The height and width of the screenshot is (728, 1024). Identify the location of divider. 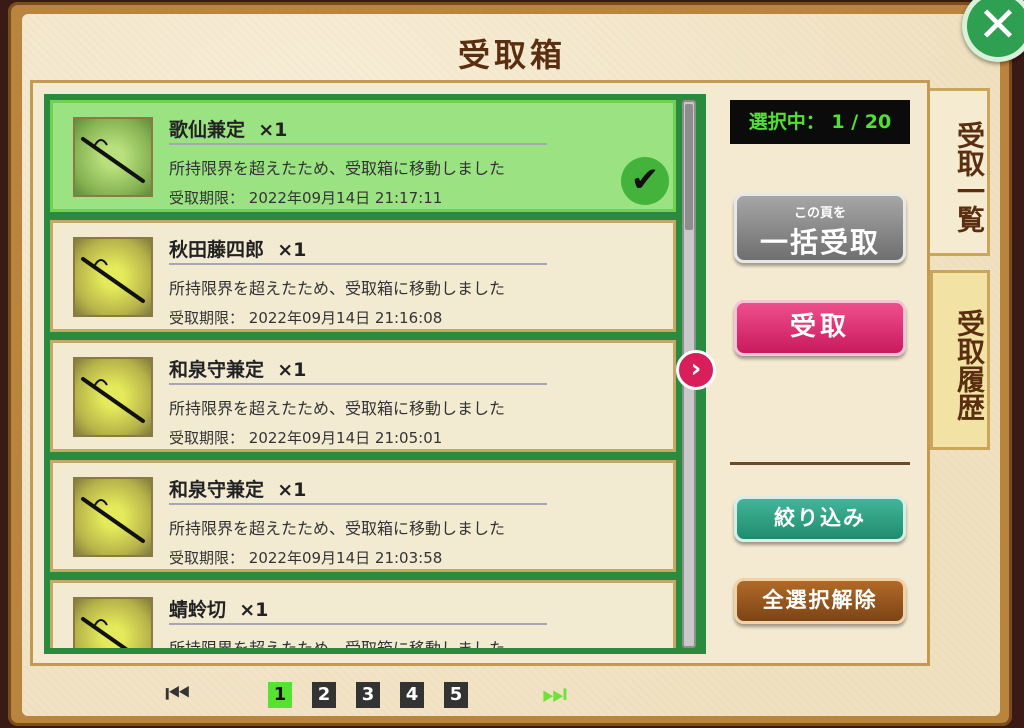
(820, 463).